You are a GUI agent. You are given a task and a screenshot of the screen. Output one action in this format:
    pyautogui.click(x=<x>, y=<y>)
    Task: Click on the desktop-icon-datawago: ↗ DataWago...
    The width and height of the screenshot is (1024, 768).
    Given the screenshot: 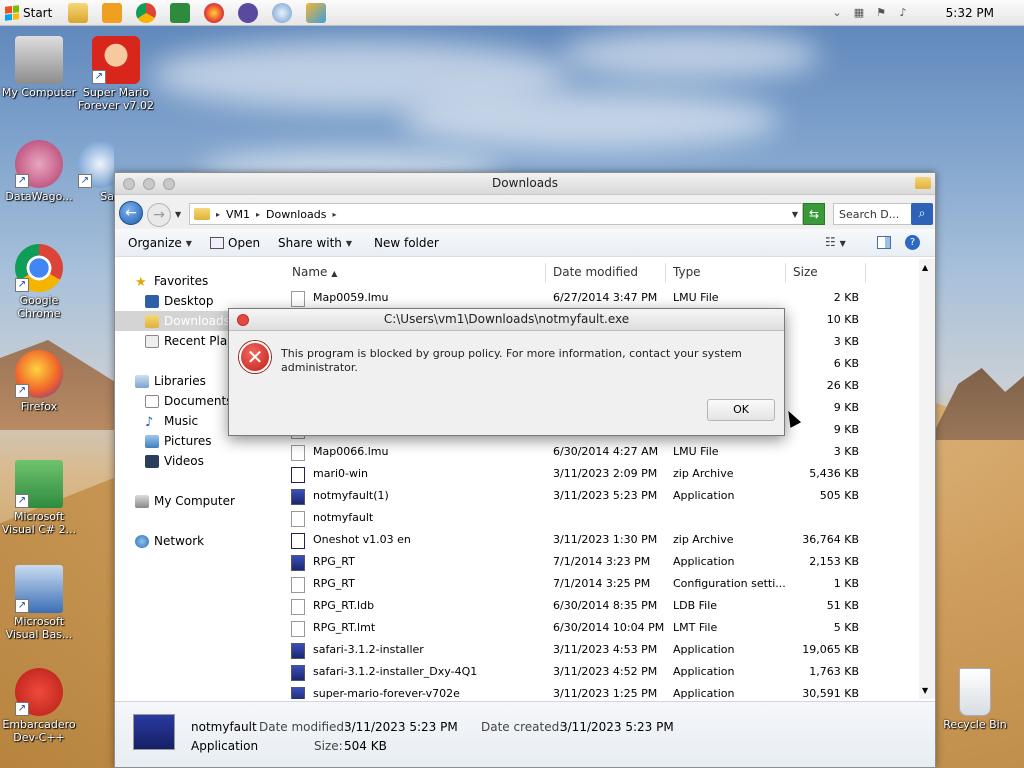 What is the action you would take?
    pyautogui.click(x=39, y=171)
    